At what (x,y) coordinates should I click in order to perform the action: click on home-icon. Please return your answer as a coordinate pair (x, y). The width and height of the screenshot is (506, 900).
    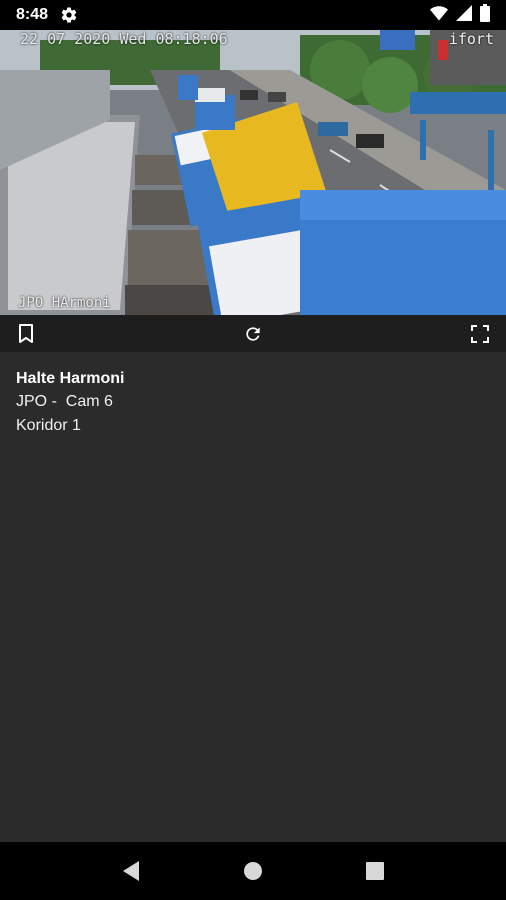
    Looking at the image, I should click on (253, 871).